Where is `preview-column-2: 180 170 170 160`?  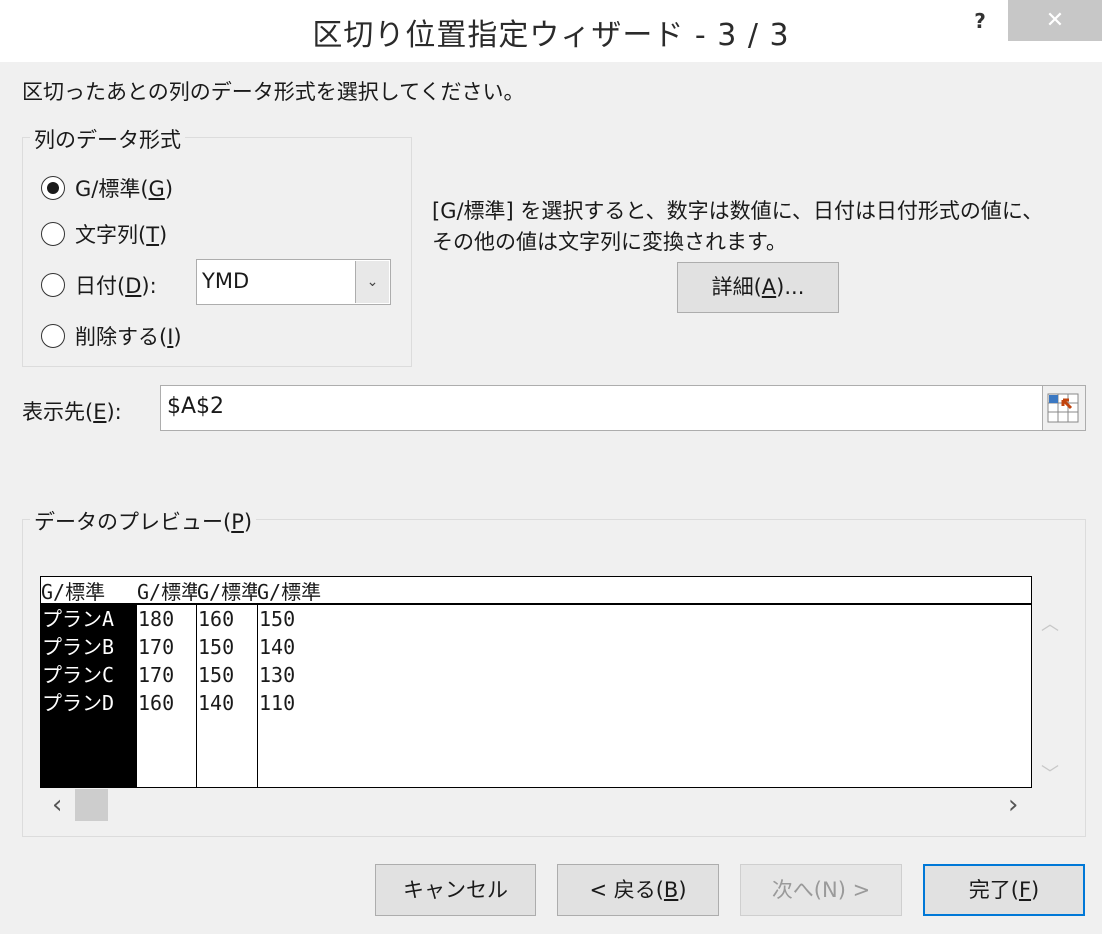
preview-column-2: 180 170 170 160 is located at coordinates (167, 696).